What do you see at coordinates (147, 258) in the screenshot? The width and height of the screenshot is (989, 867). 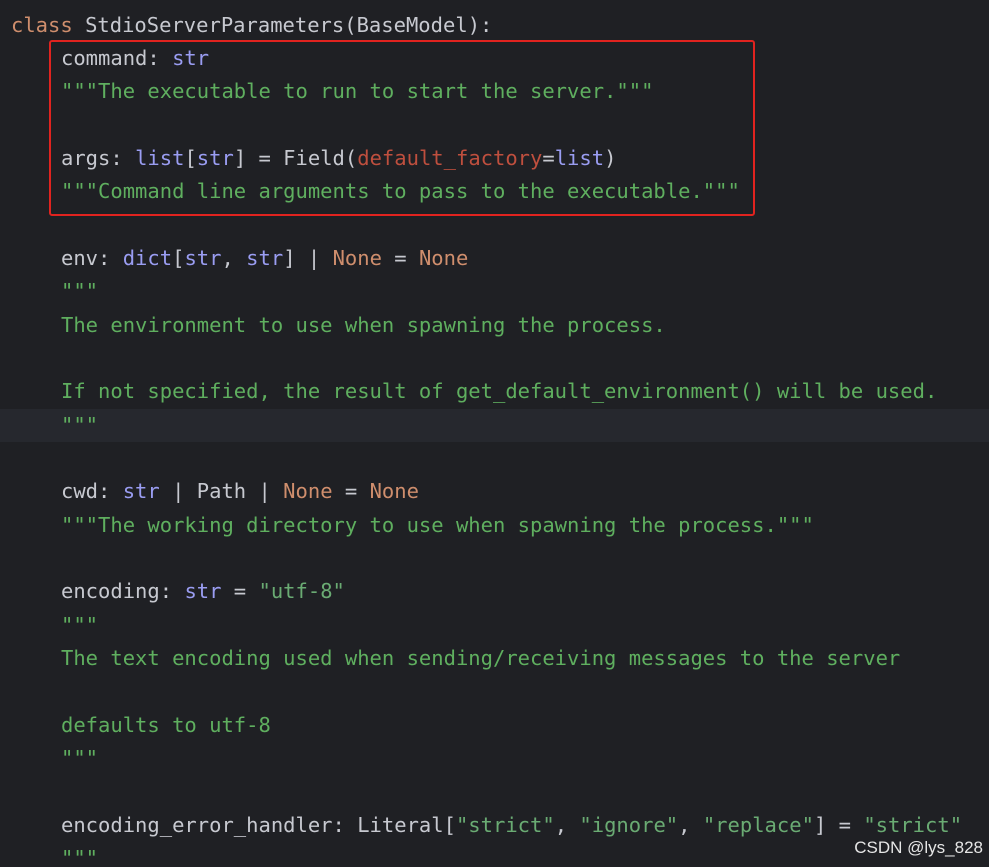 I see `type-dict: dict` at bounding box center [147, 258].